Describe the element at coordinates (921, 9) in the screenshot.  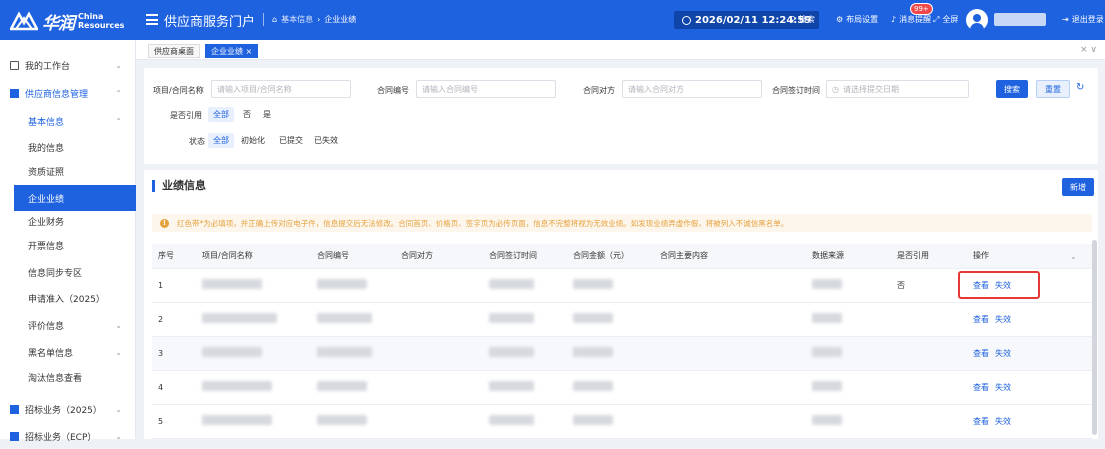
I see `message-count-badge: 99+` at that location.